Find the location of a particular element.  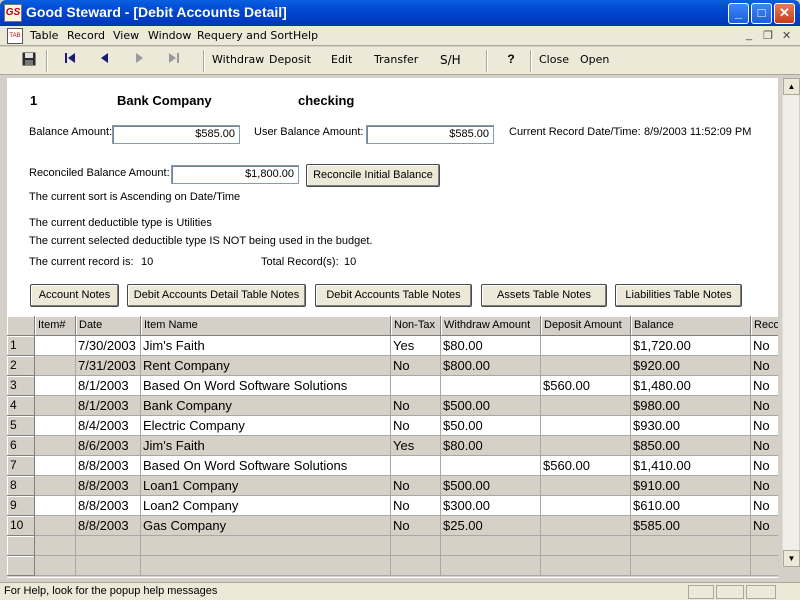

menu-window: Window is located at coordinates (169, 35).